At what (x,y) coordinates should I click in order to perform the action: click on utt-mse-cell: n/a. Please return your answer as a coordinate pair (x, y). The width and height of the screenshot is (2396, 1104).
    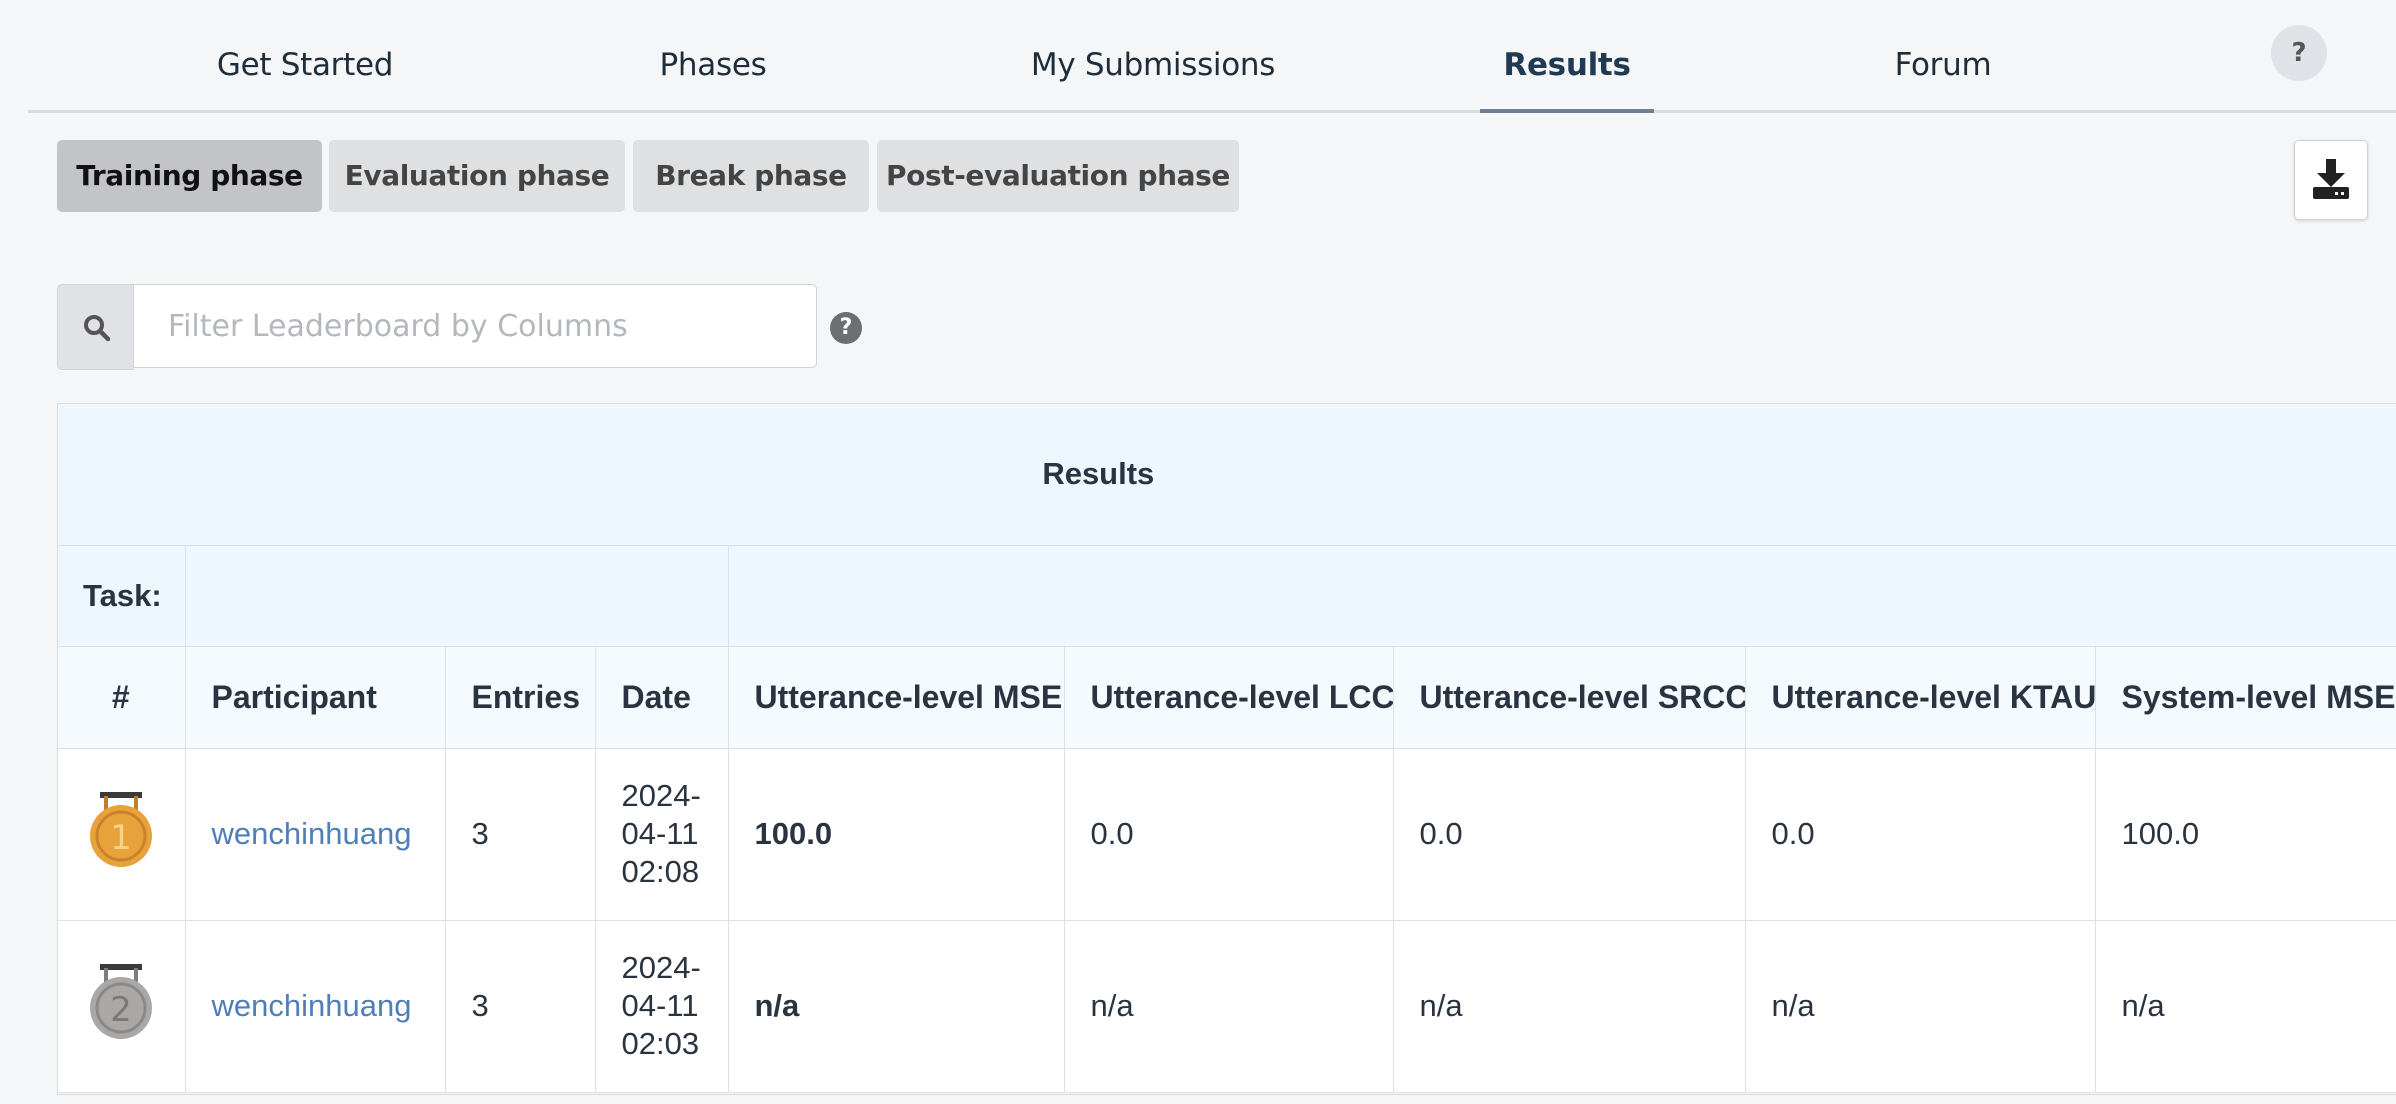
    Looking at the image, I should click on (896, 1006).